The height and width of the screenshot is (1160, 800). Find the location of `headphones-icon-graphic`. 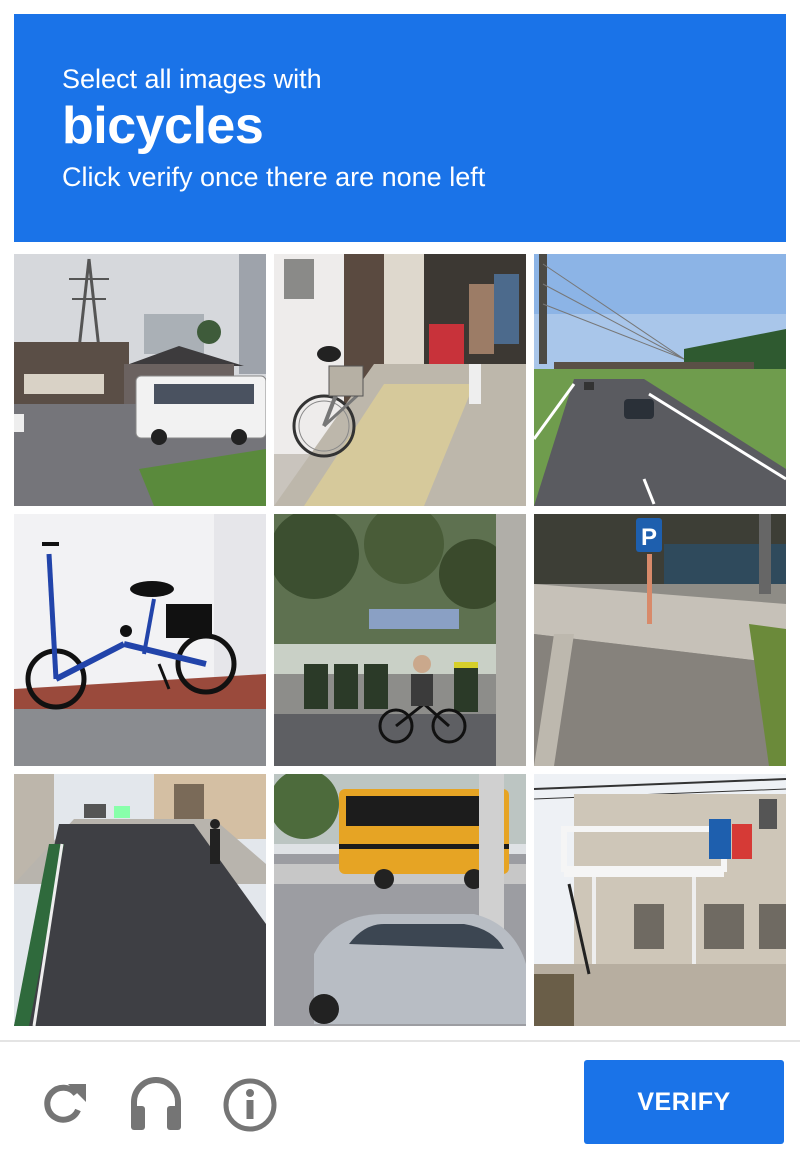

headphones-icon-graphic is located at coordinates (156, 1103).